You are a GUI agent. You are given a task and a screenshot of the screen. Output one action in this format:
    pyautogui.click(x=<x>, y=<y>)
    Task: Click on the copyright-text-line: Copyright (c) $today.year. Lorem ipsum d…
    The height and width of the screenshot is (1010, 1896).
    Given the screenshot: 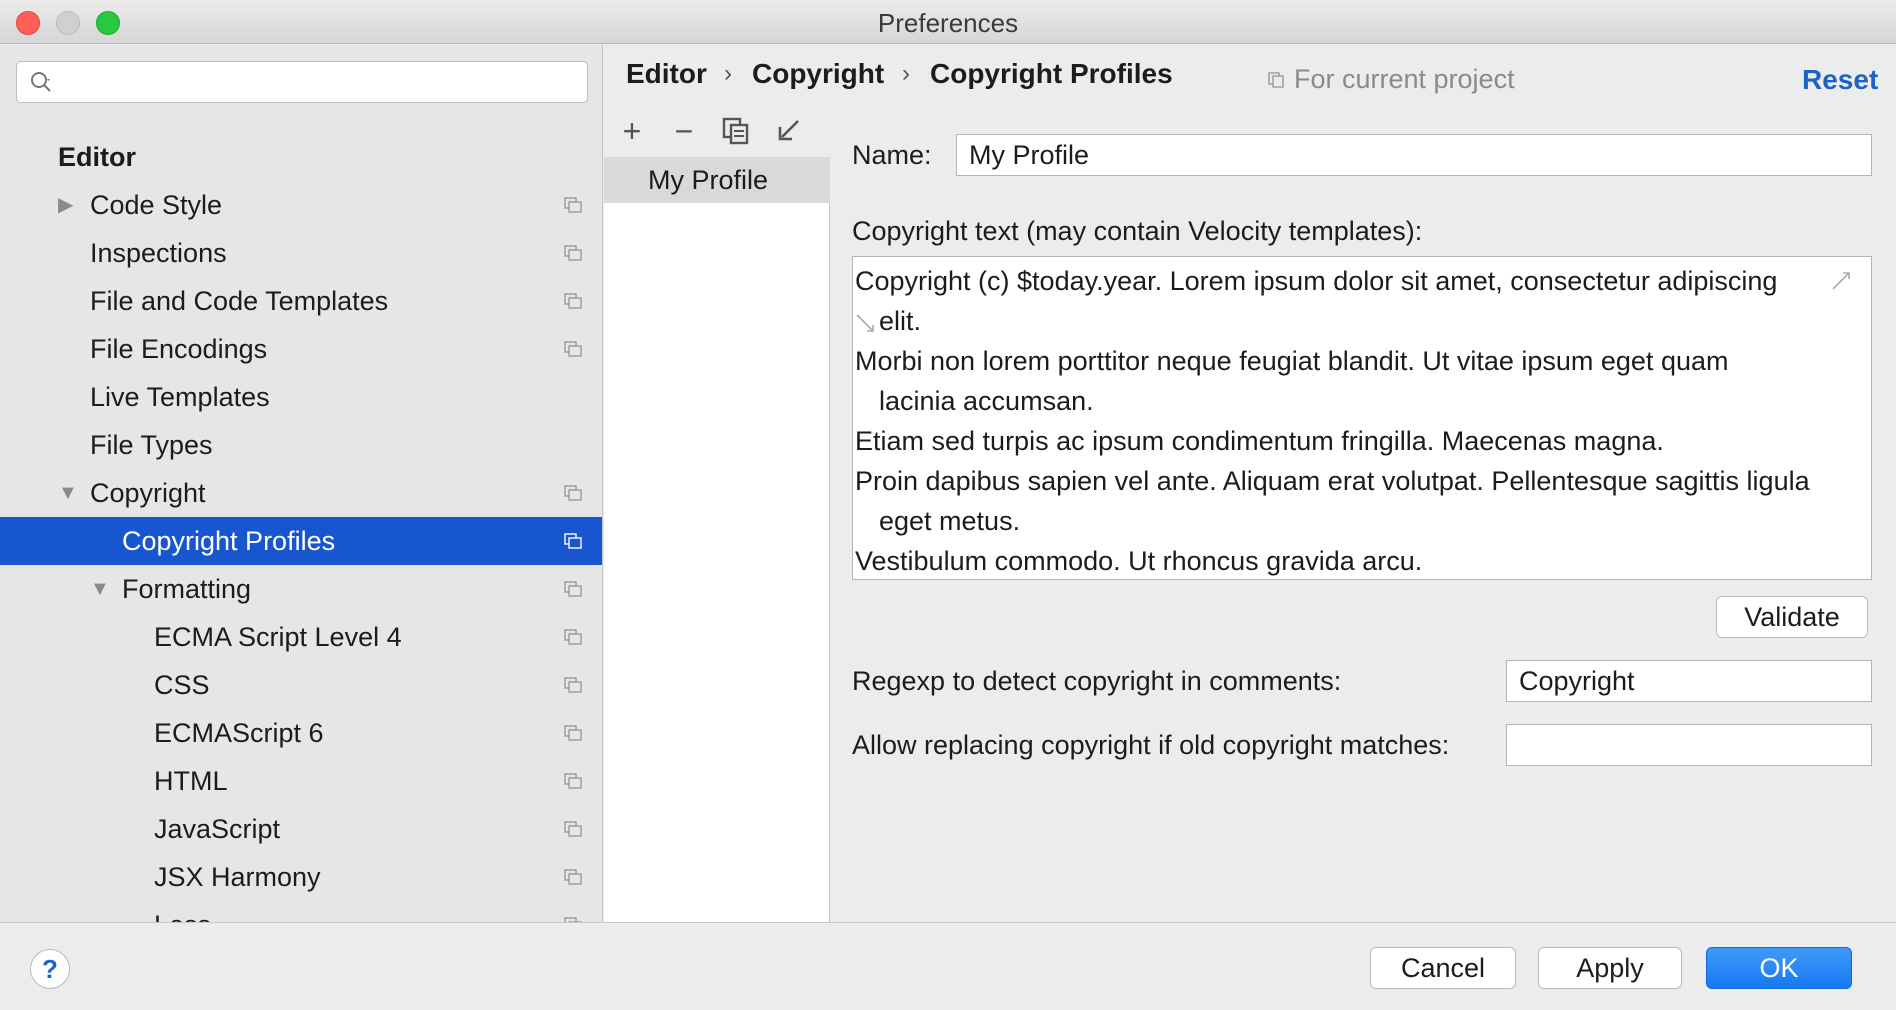 What is the action you would take?
    pyautogui.click(x=1316, y=281)
    